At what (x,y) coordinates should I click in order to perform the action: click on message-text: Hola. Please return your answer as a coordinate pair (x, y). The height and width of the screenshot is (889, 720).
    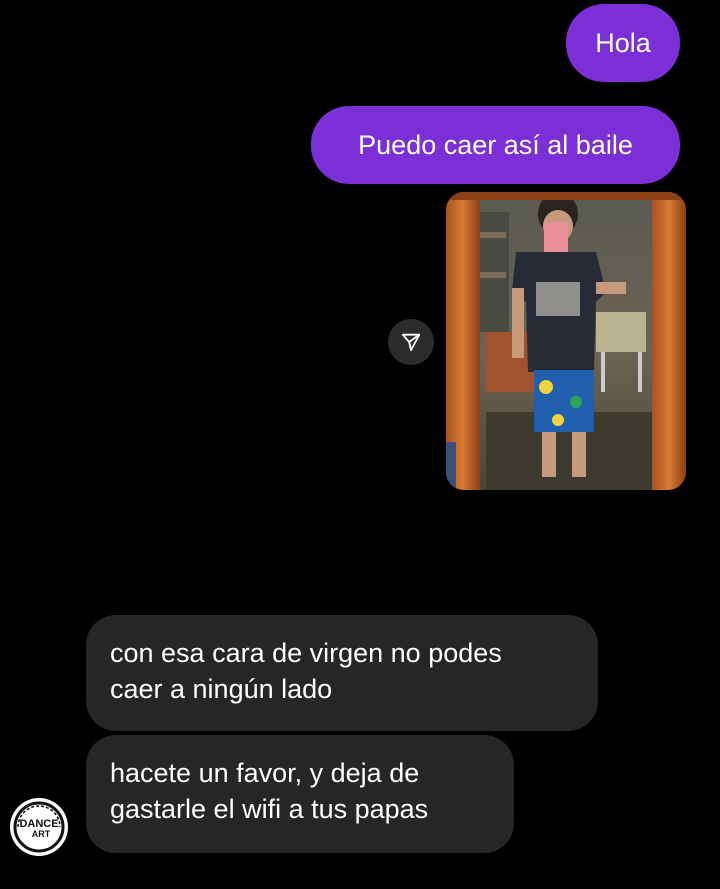
    Looking at the image, I should click on (623, 43).